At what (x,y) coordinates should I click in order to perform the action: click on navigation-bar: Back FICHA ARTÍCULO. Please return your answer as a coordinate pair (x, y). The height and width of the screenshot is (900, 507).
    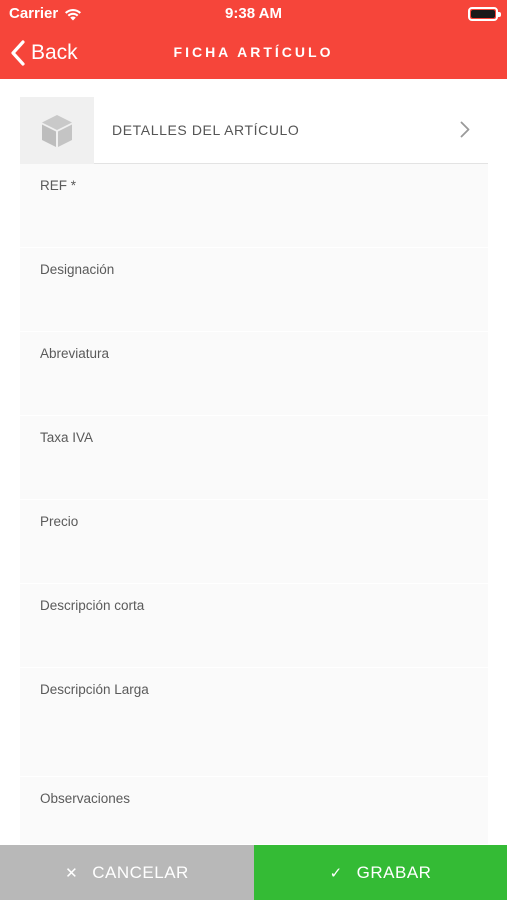
    Looking at the image, I should click on (253, 53).